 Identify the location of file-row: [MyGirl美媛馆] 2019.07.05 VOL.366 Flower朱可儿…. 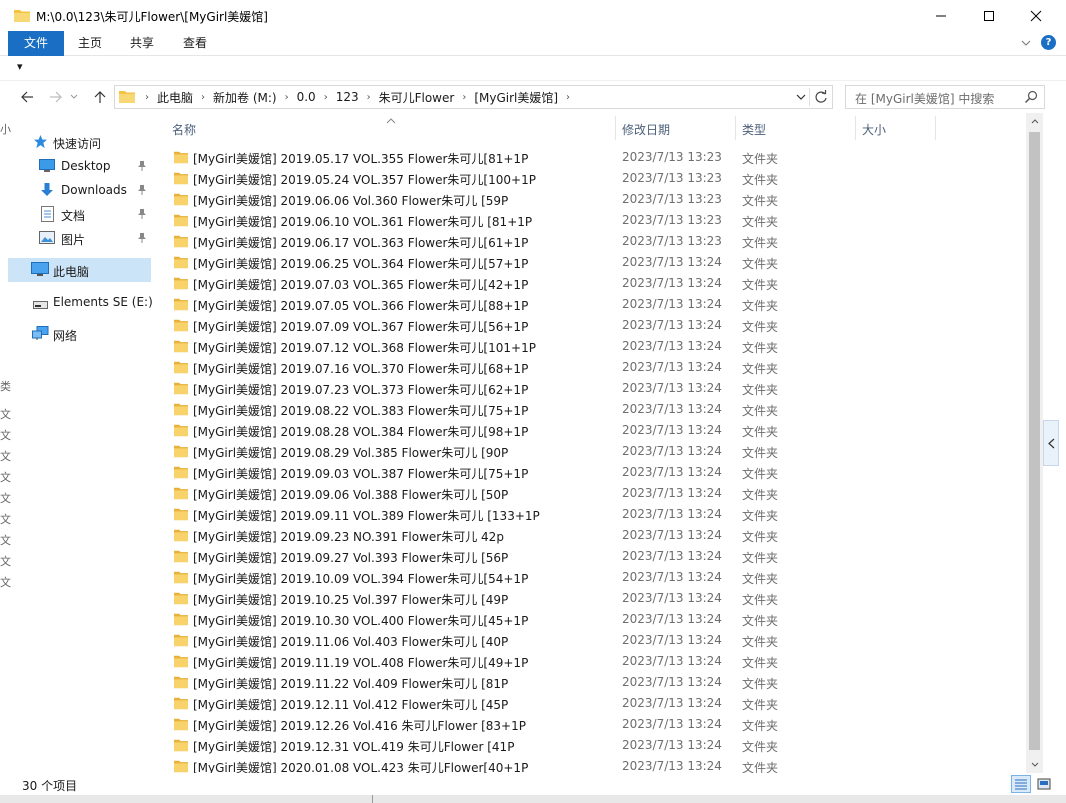
(588, 304).